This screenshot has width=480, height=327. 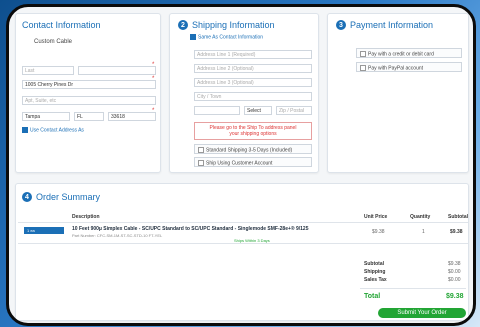 I want to click on tax-value: $0.00, so click(x=454, y=280).